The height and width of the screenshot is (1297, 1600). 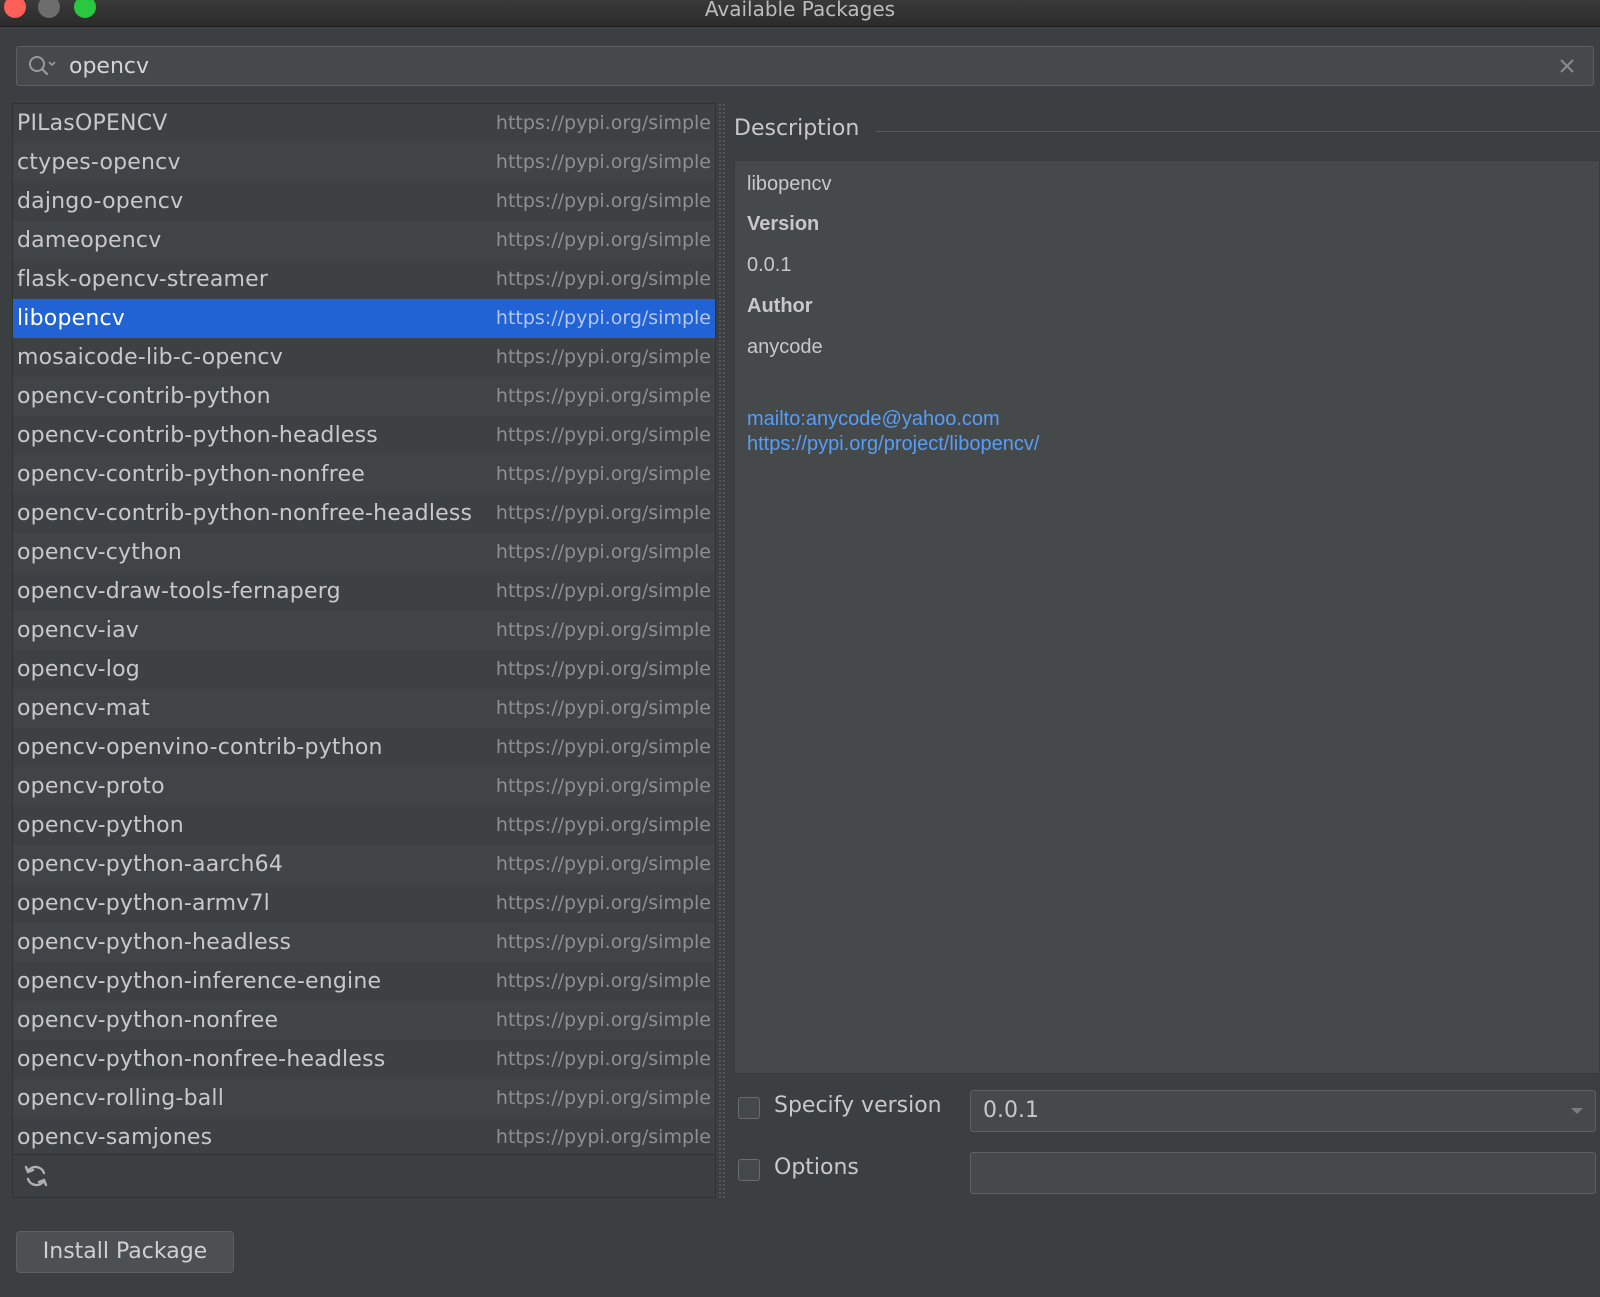 I want to click on package-row: opencv-mat https://pypi.org/simple, so click(x=364, y=708).